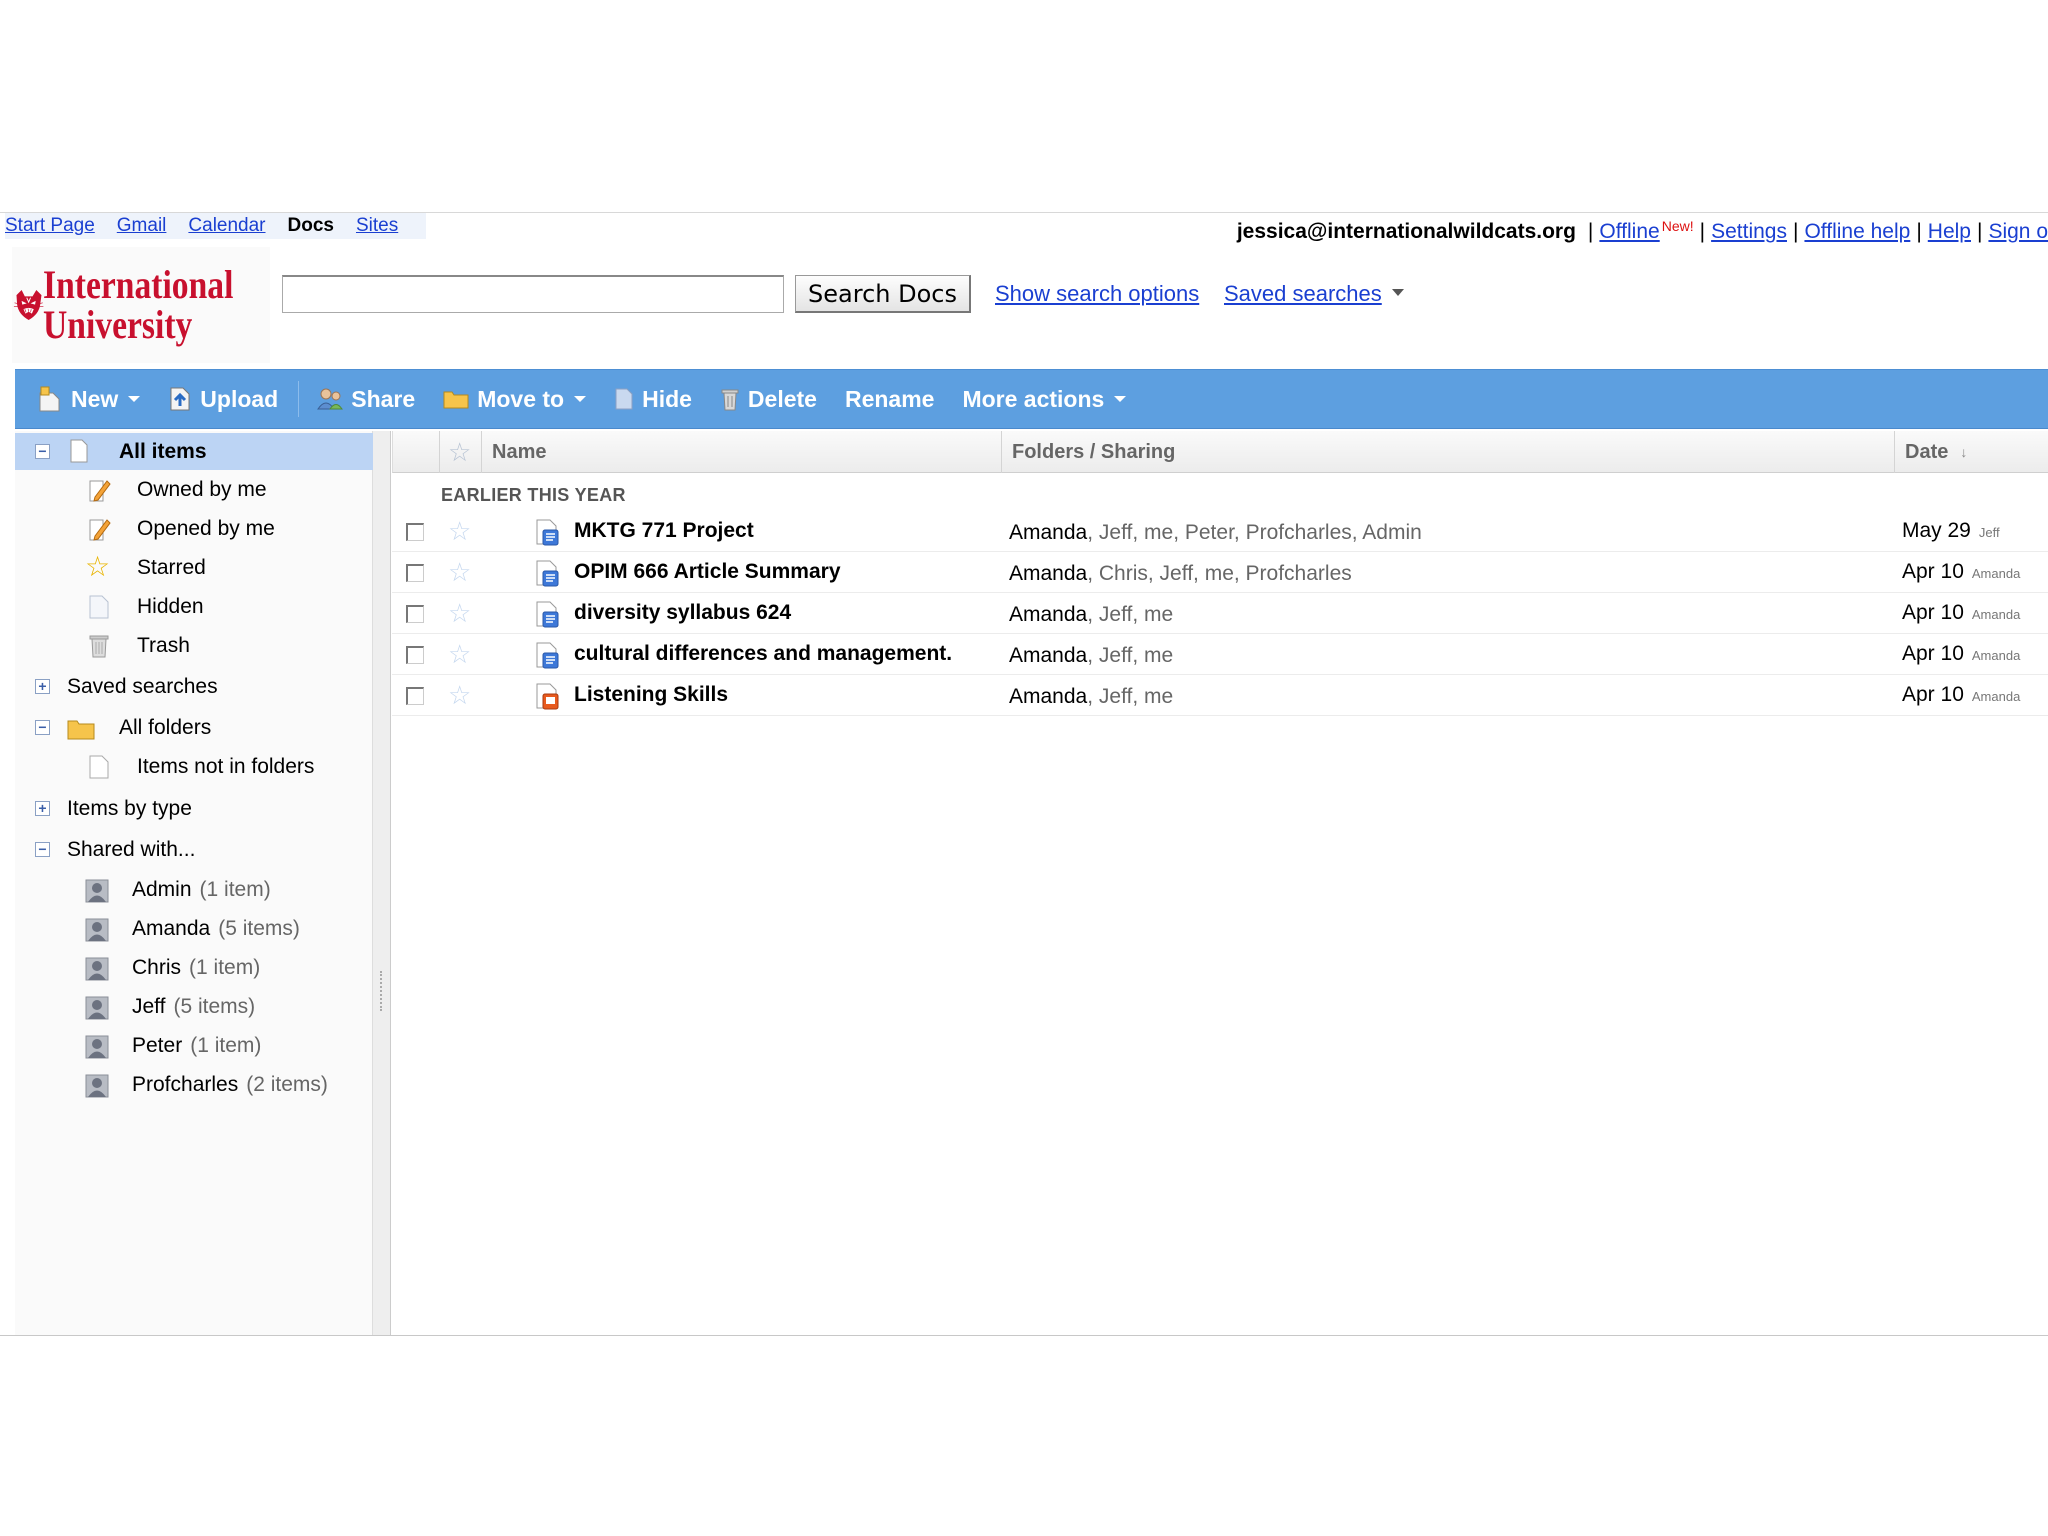 The image size is (2048, 1536). I want to click on sidebar-item-trash: Trash, so click(194, 646).